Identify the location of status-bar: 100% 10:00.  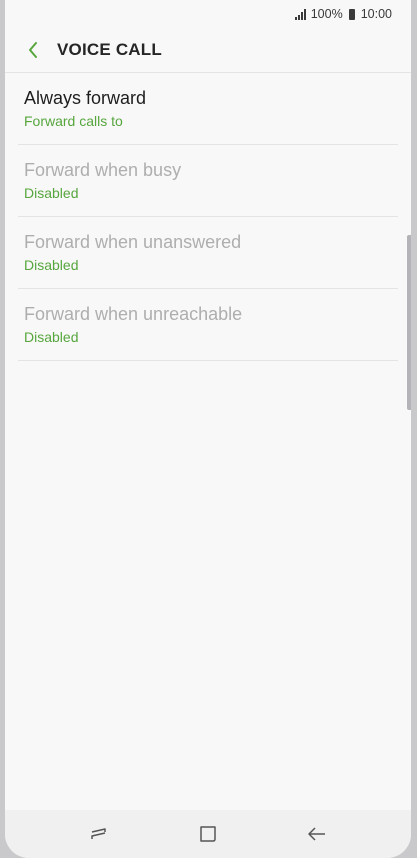
(208, 14).